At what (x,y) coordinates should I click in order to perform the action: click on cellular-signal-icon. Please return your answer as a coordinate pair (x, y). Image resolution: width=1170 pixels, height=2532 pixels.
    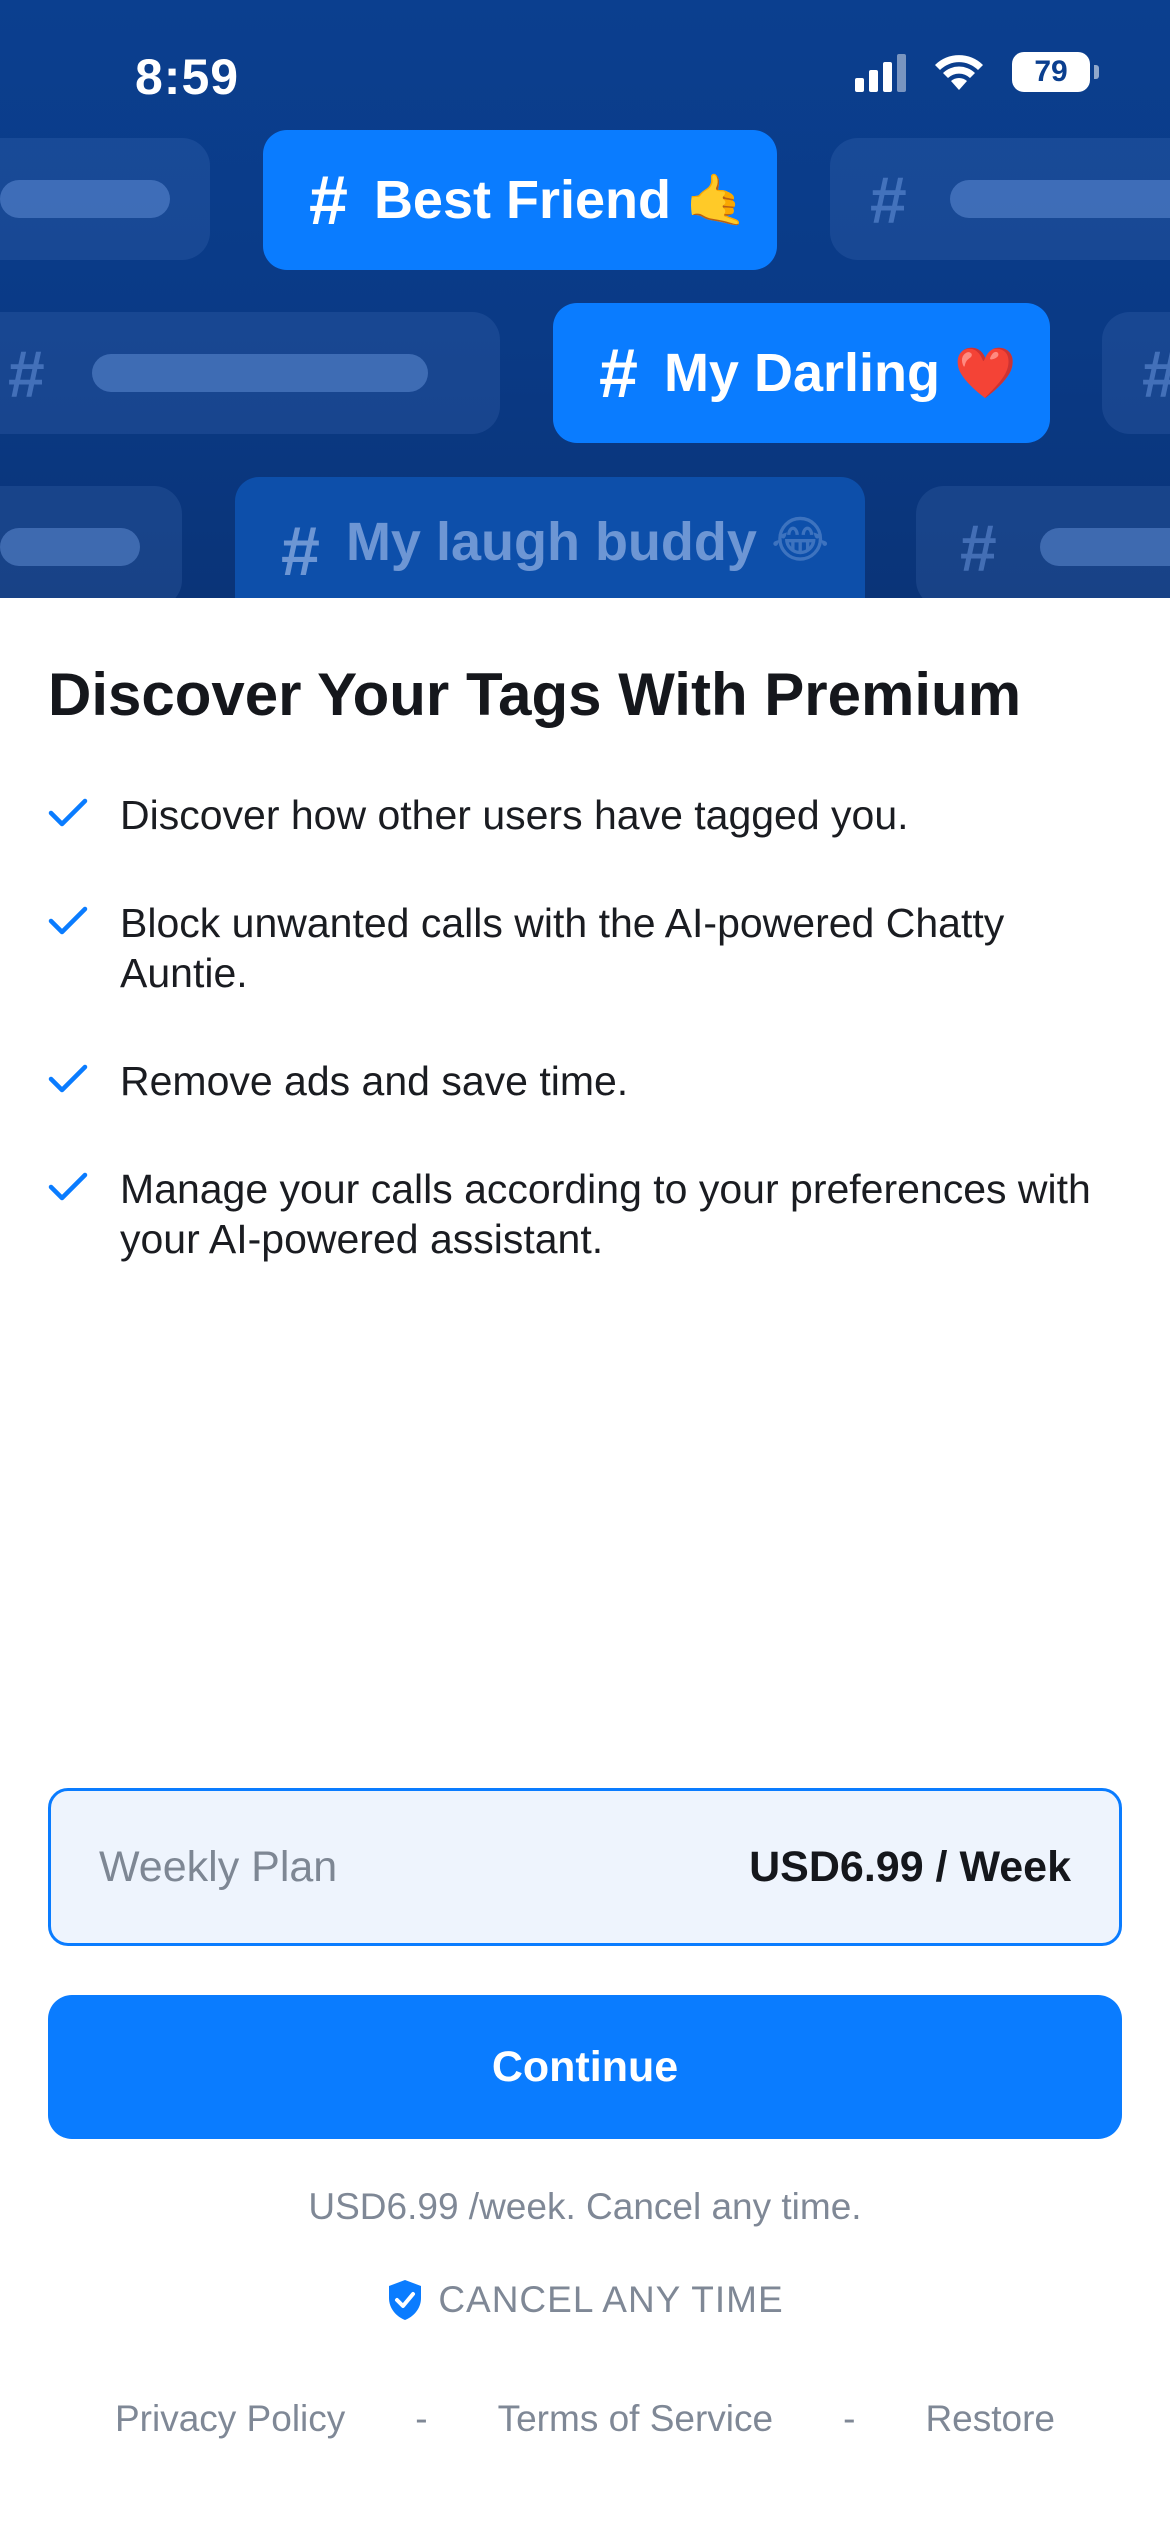
    Looking at the image, I should click on (880, 72).